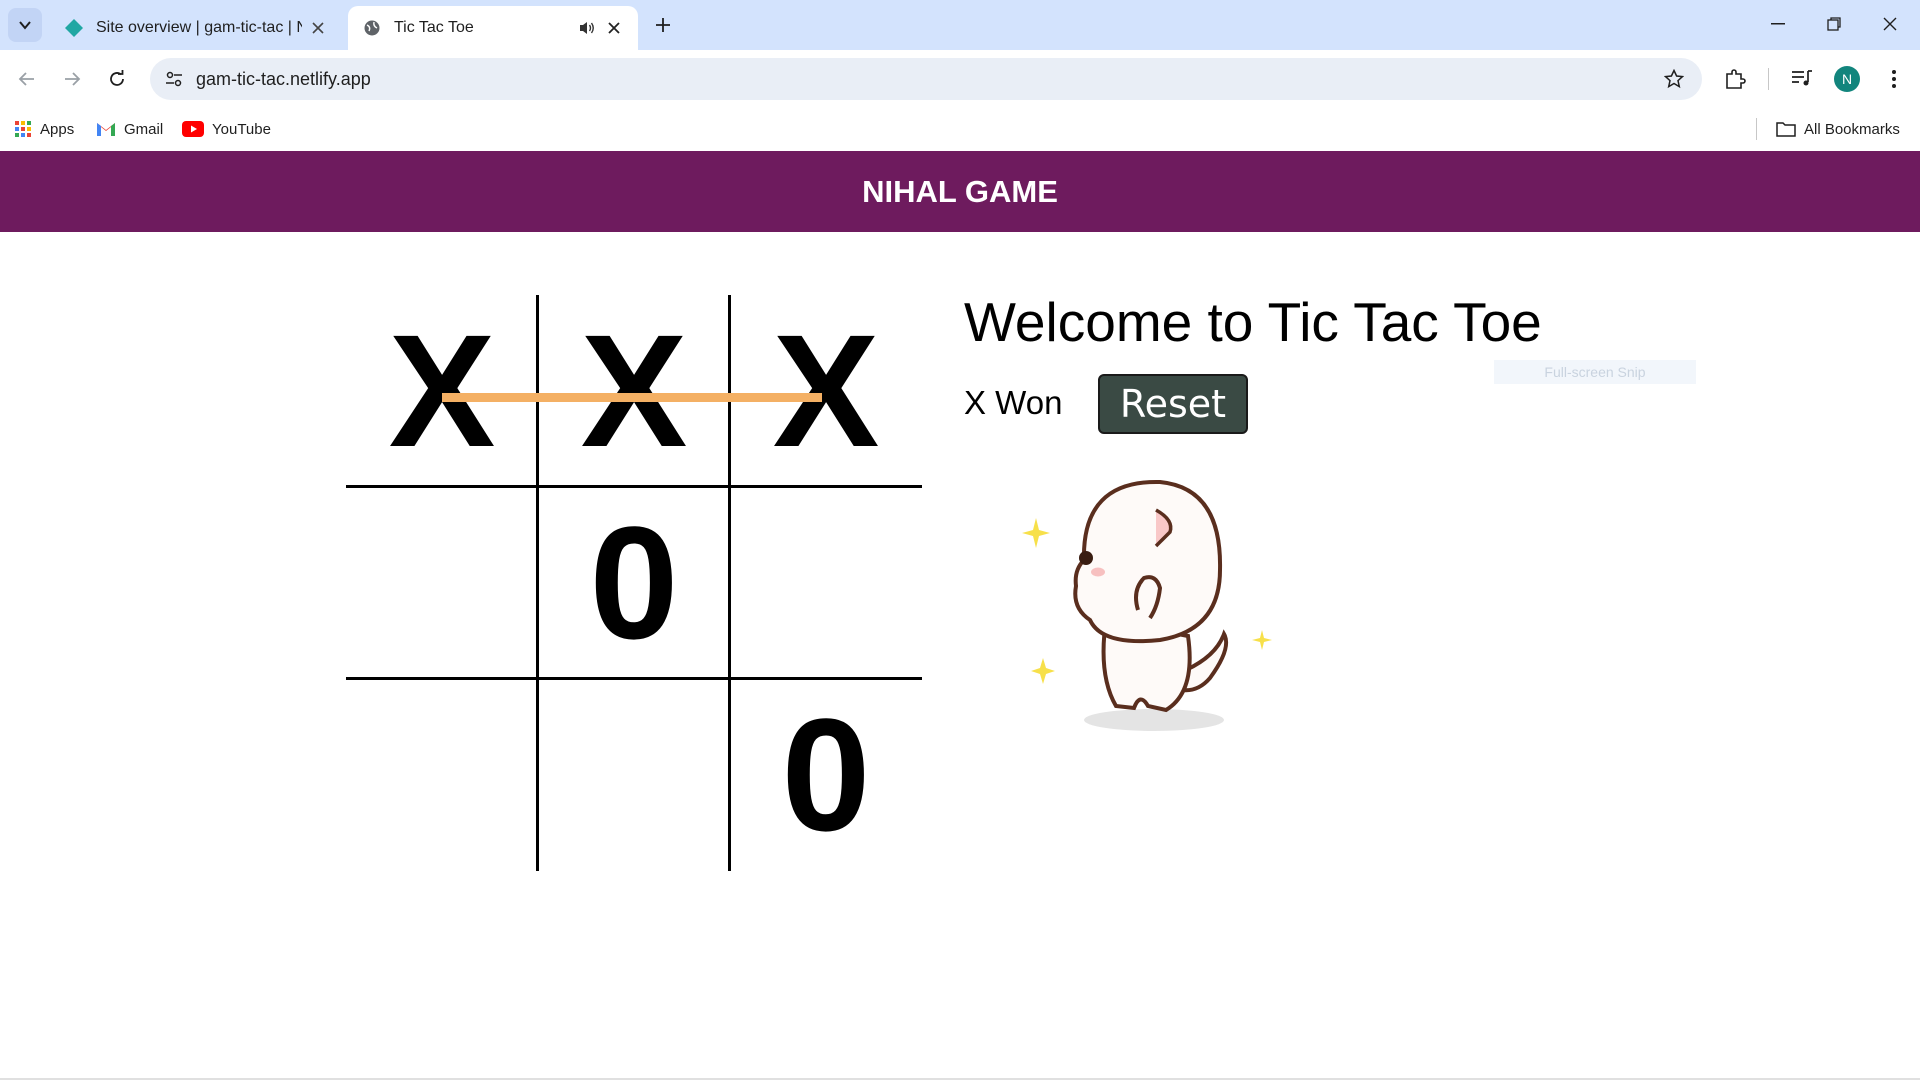 The width and height of the screenshot is (1920, 1080). What do you see at coordinates (493, 28) in the screenshot?
I see `tab-tic-tac-toe: Tic Tac Toe` at bounding box center [493, 28].